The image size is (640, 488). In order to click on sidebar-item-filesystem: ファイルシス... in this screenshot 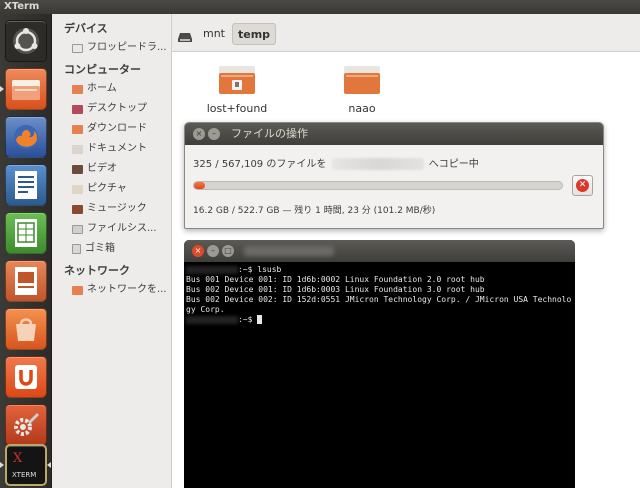, I will do `click(111, 229)`.